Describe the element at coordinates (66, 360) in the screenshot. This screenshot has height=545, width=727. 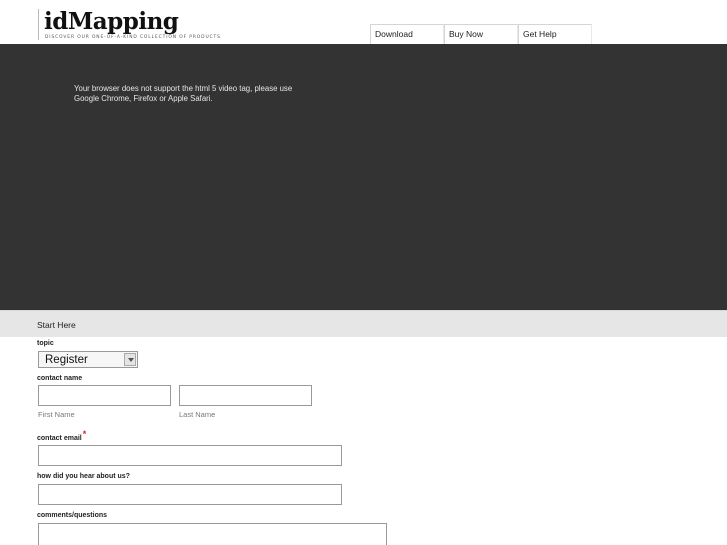
I see `topic-selected-value: Register` at that location.